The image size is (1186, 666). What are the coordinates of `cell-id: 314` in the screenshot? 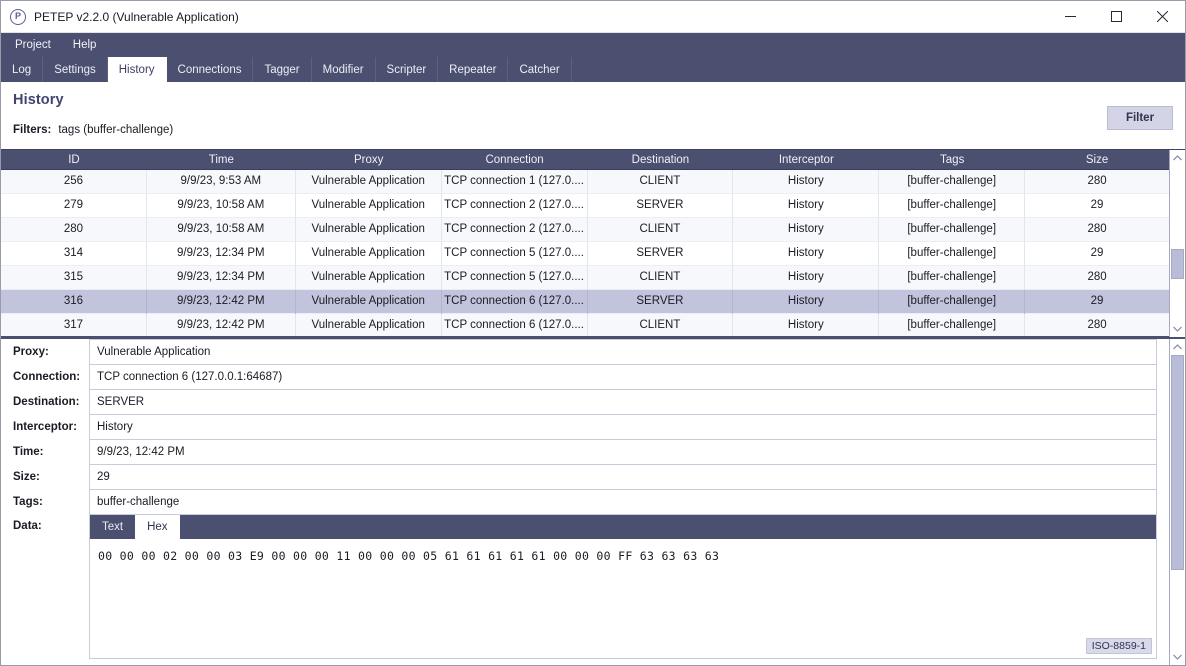 It's located at (74, 253).